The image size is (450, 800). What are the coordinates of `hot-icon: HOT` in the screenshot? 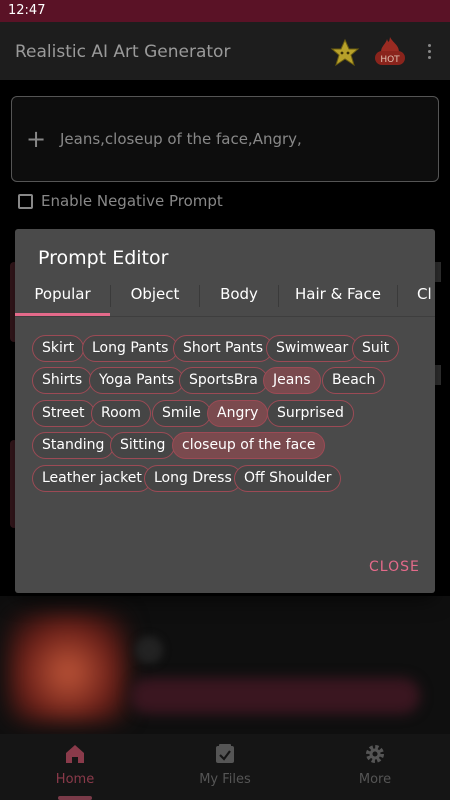 It's located at (390, 52).